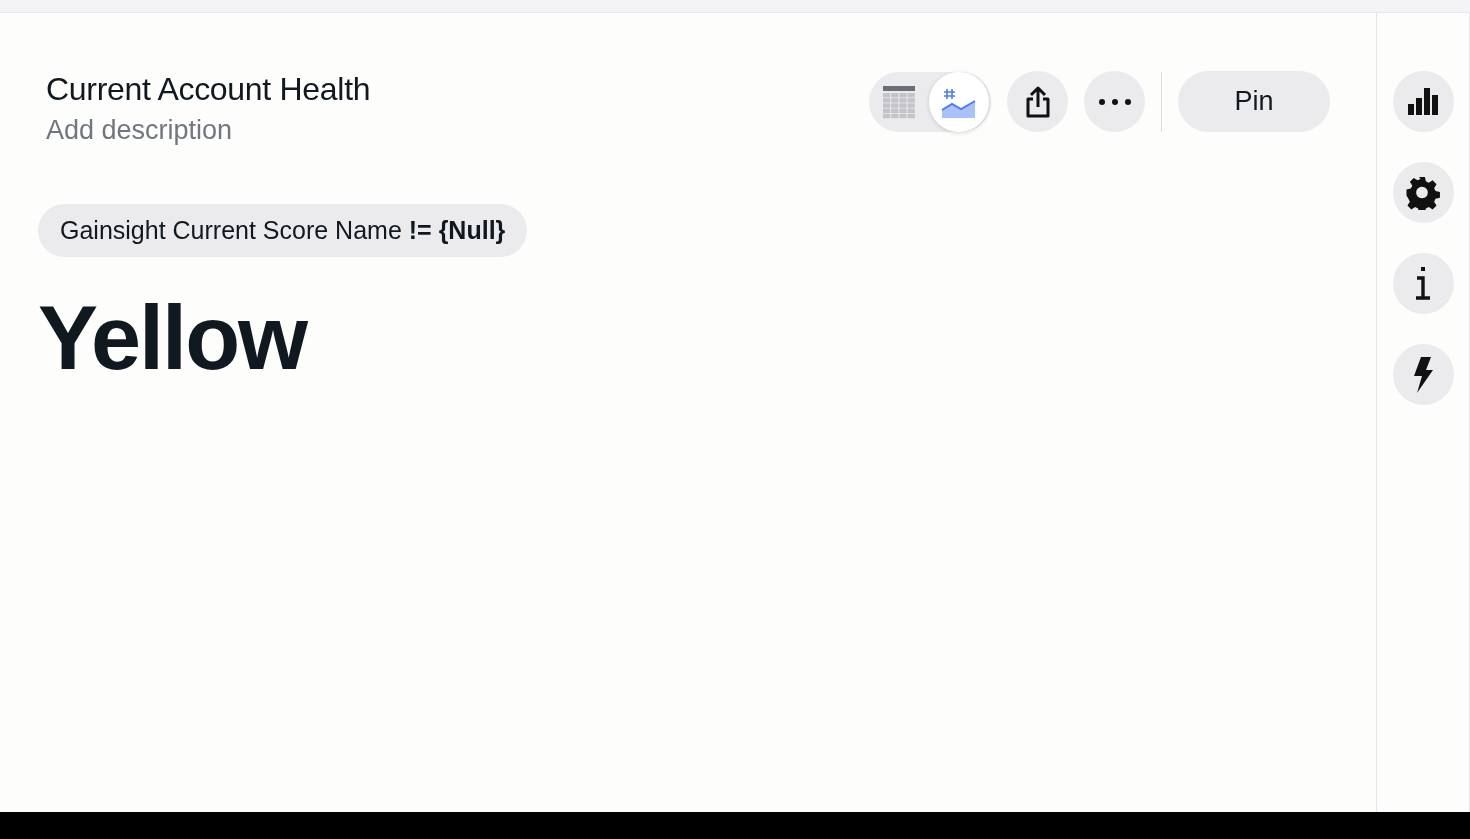 Image resolution: width=1470 pixels, height=839 pixels. I want to click on settings-icon, so click(1423, 192).